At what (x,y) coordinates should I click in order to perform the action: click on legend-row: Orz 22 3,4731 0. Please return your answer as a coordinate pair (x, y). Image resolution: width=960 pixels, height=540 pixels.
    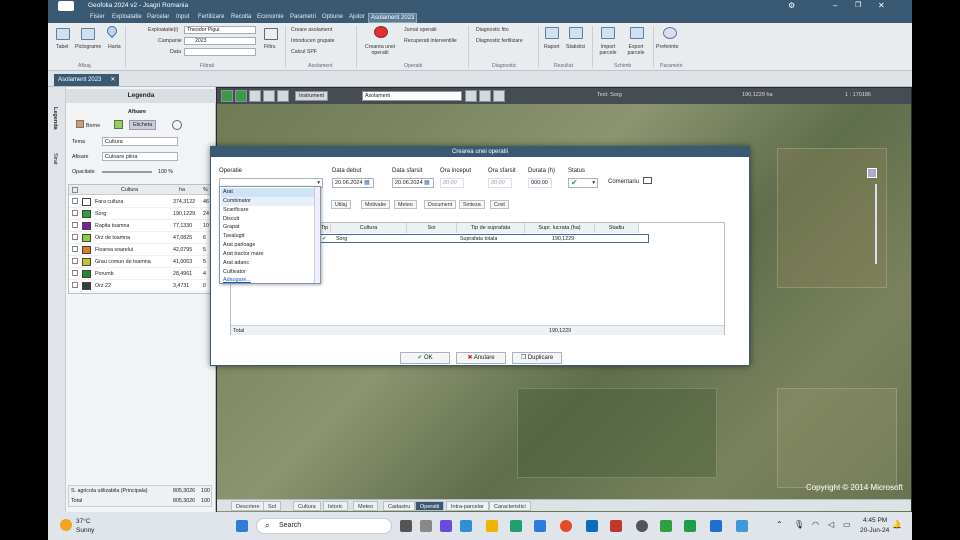
    Looking at the image, I should click on (140, 286).